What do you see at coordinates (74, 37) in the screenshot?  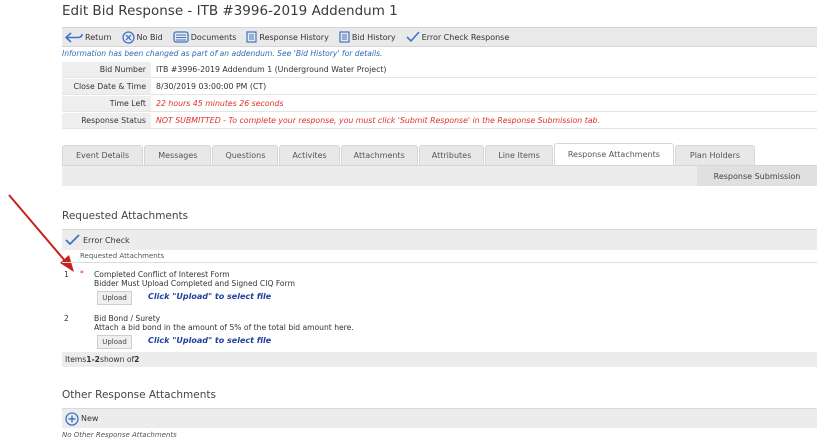 I see `return-arrow-icon` at bounding box center [74, 37].